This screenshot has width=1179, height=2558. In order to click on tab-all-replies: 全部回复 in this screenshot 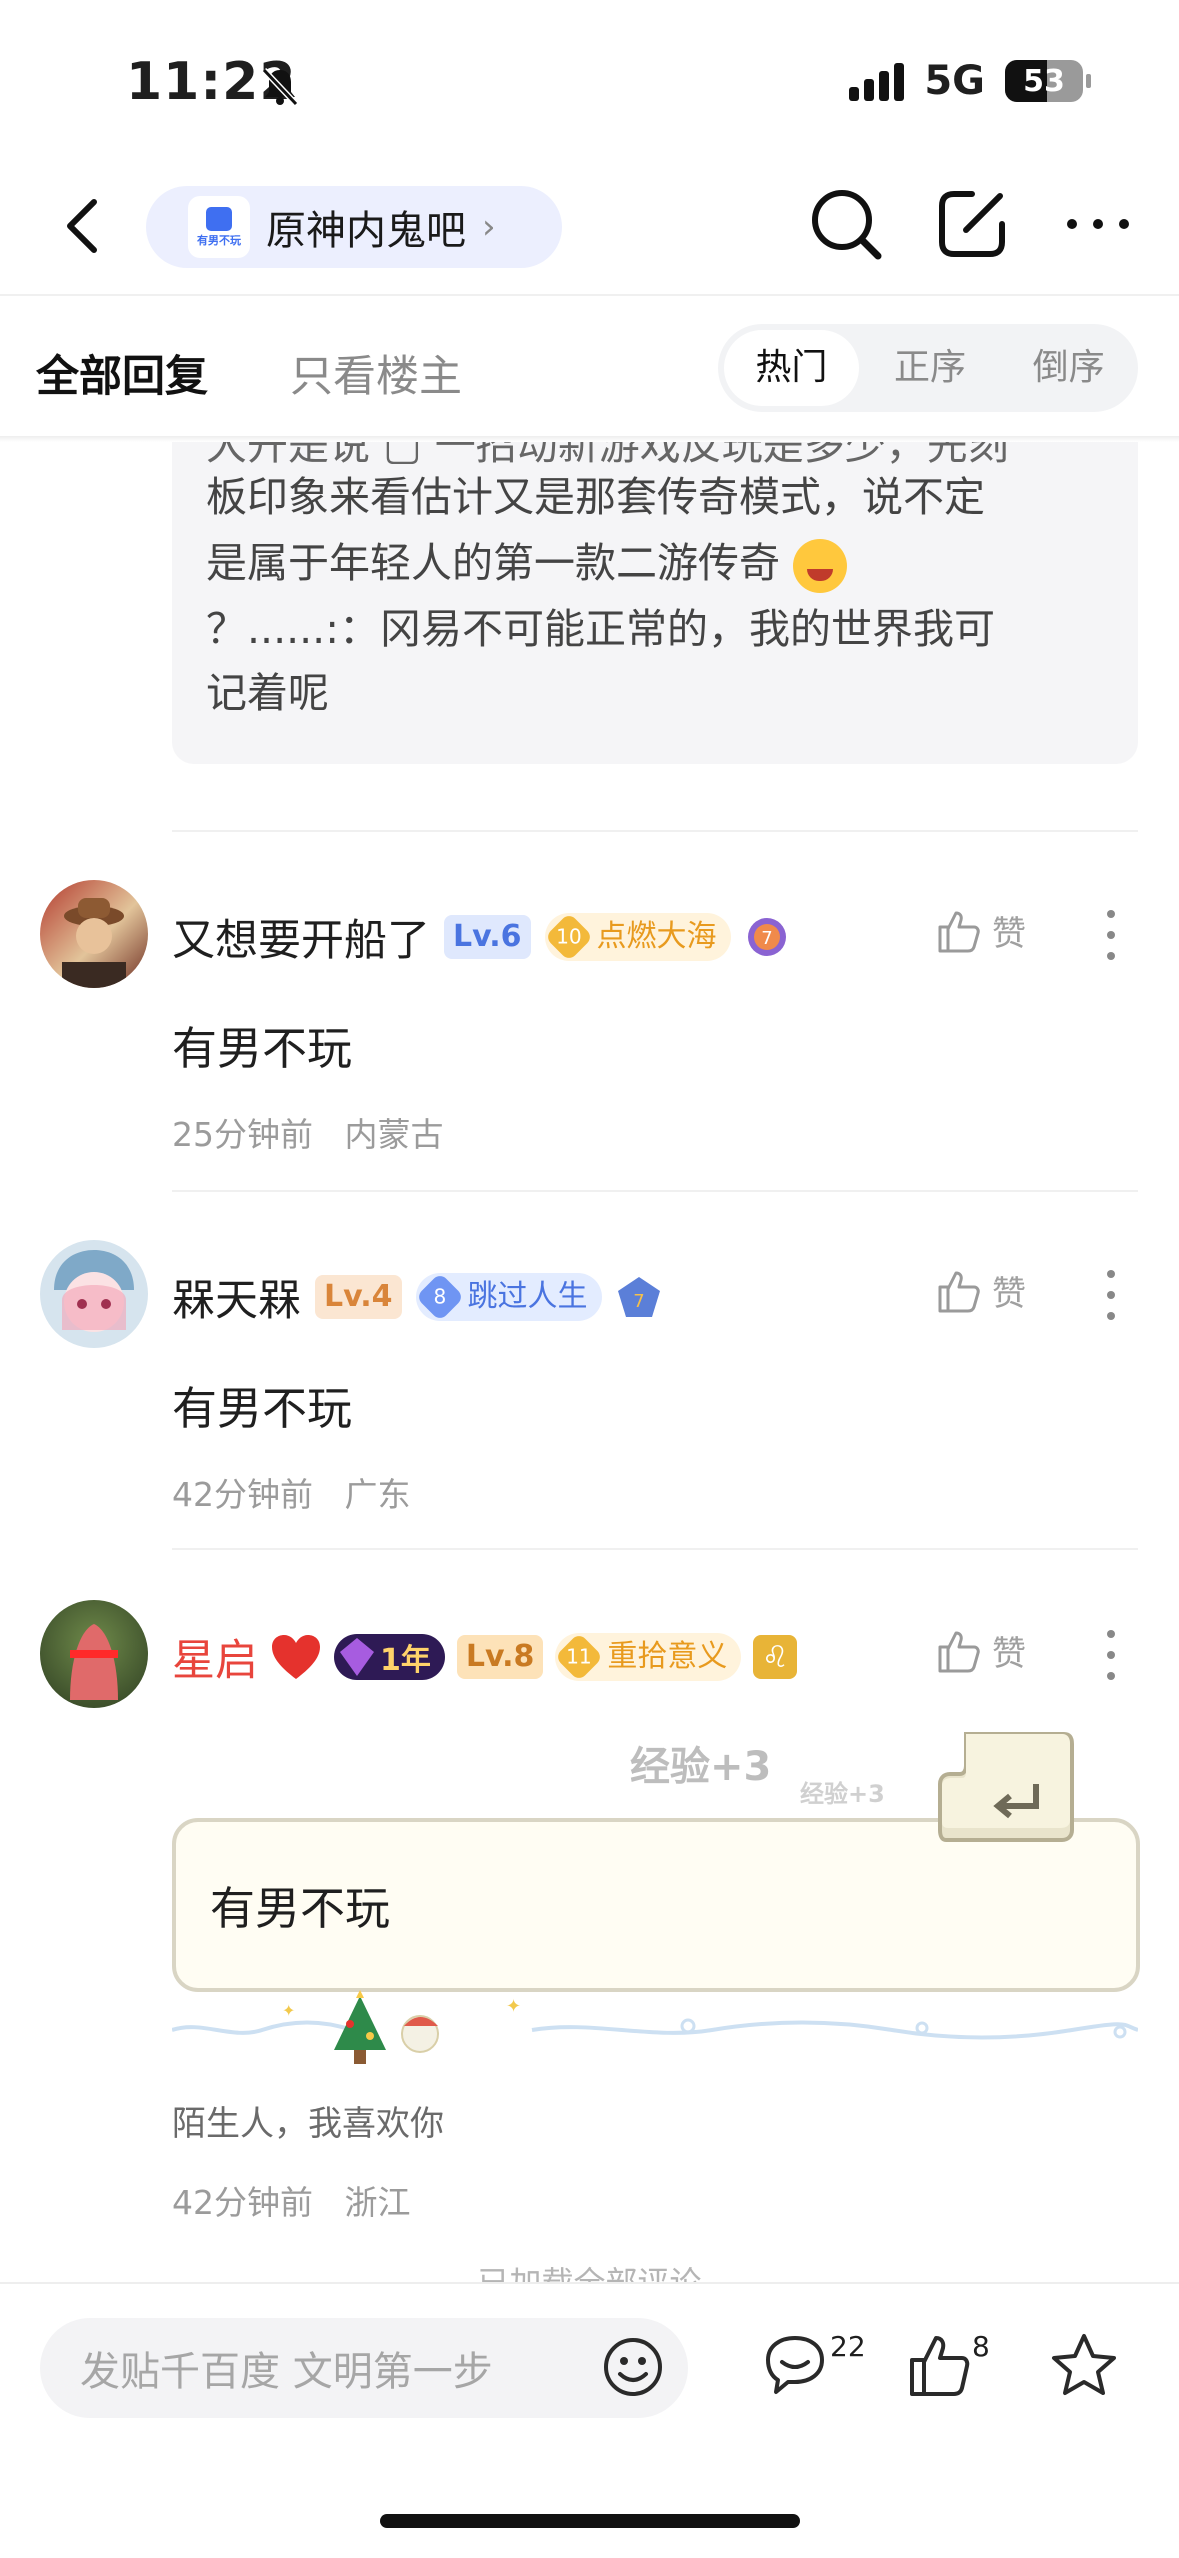, I will do `click(122, 373)`.